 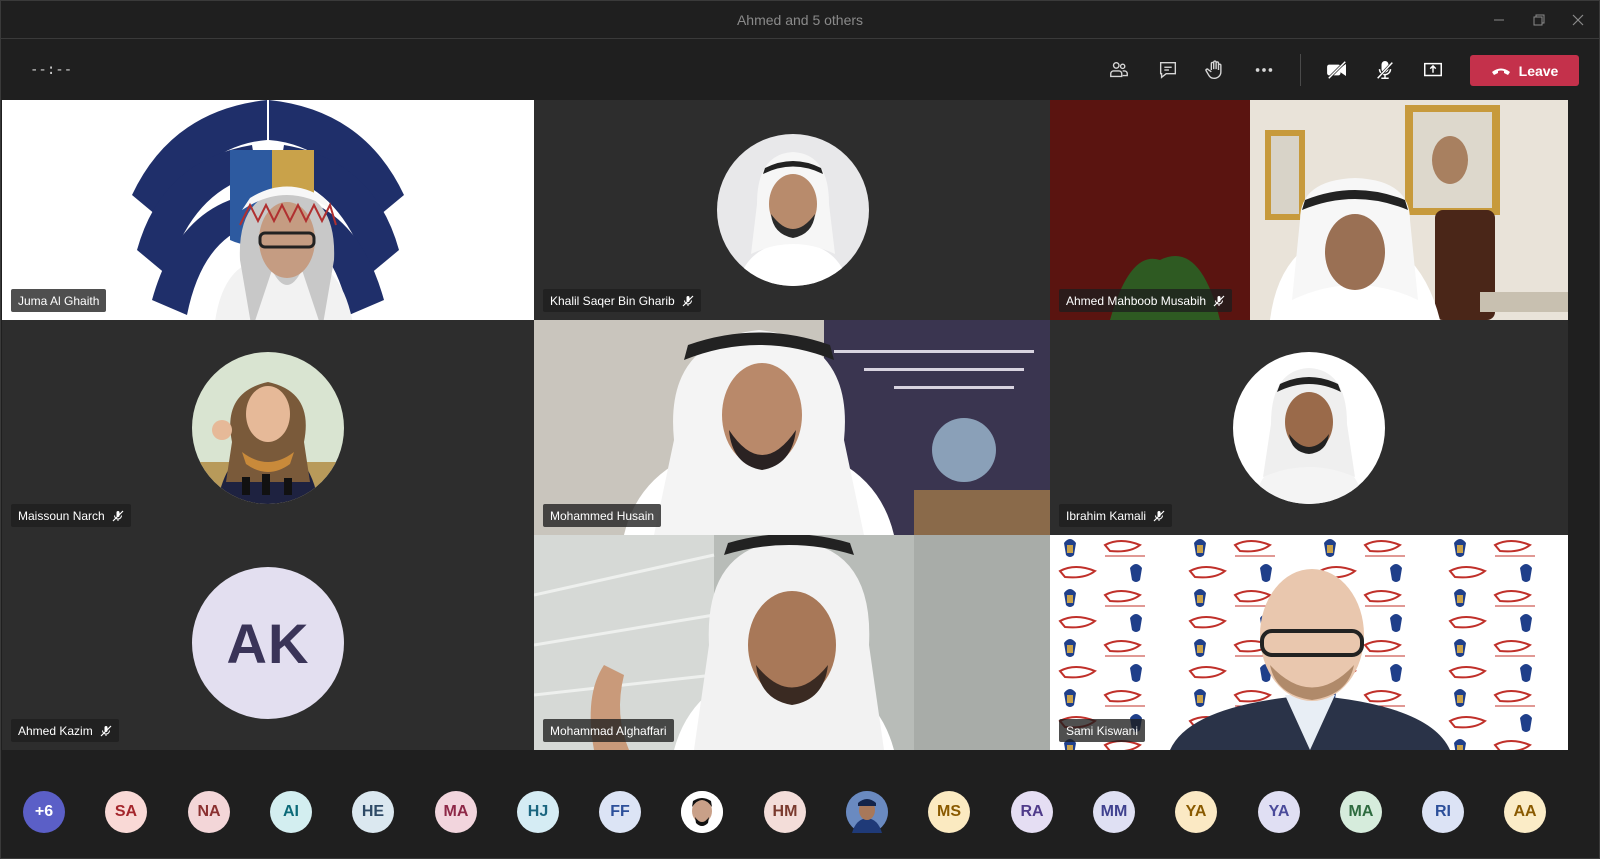 What do you see at coordinates (1538, 70) in the screenshot?
I see `leave-button-label: Leave` at bounding box center [1538, 70].